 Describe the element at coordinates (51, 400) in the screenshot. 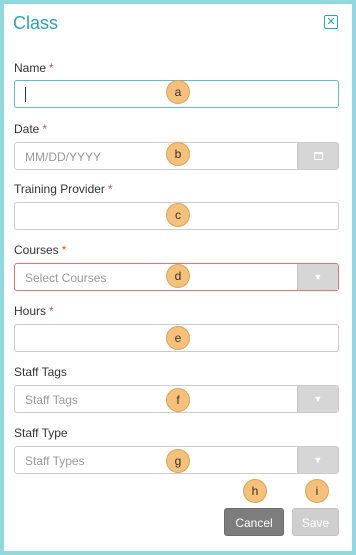

I see `staff-tags-placeholder: Staff Tags` at that location.